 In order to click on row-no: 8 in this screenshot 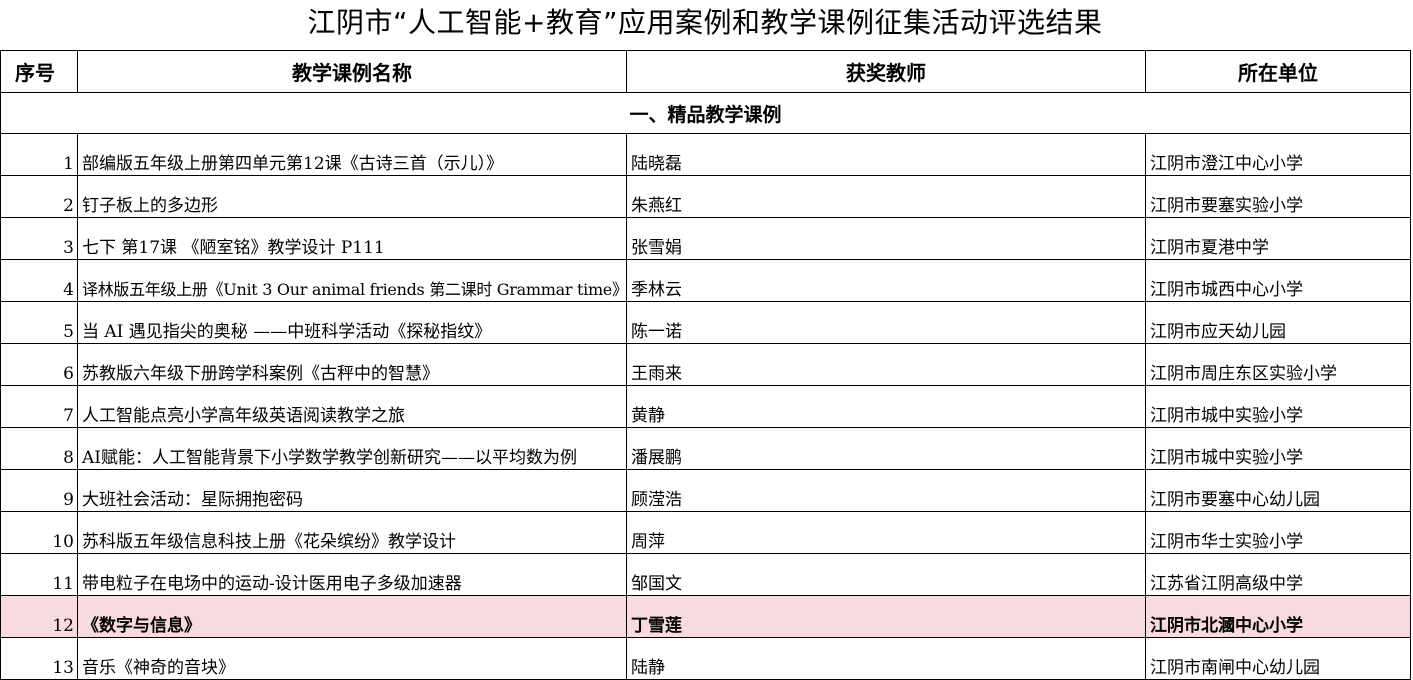, I will do `click(39, 448)`.